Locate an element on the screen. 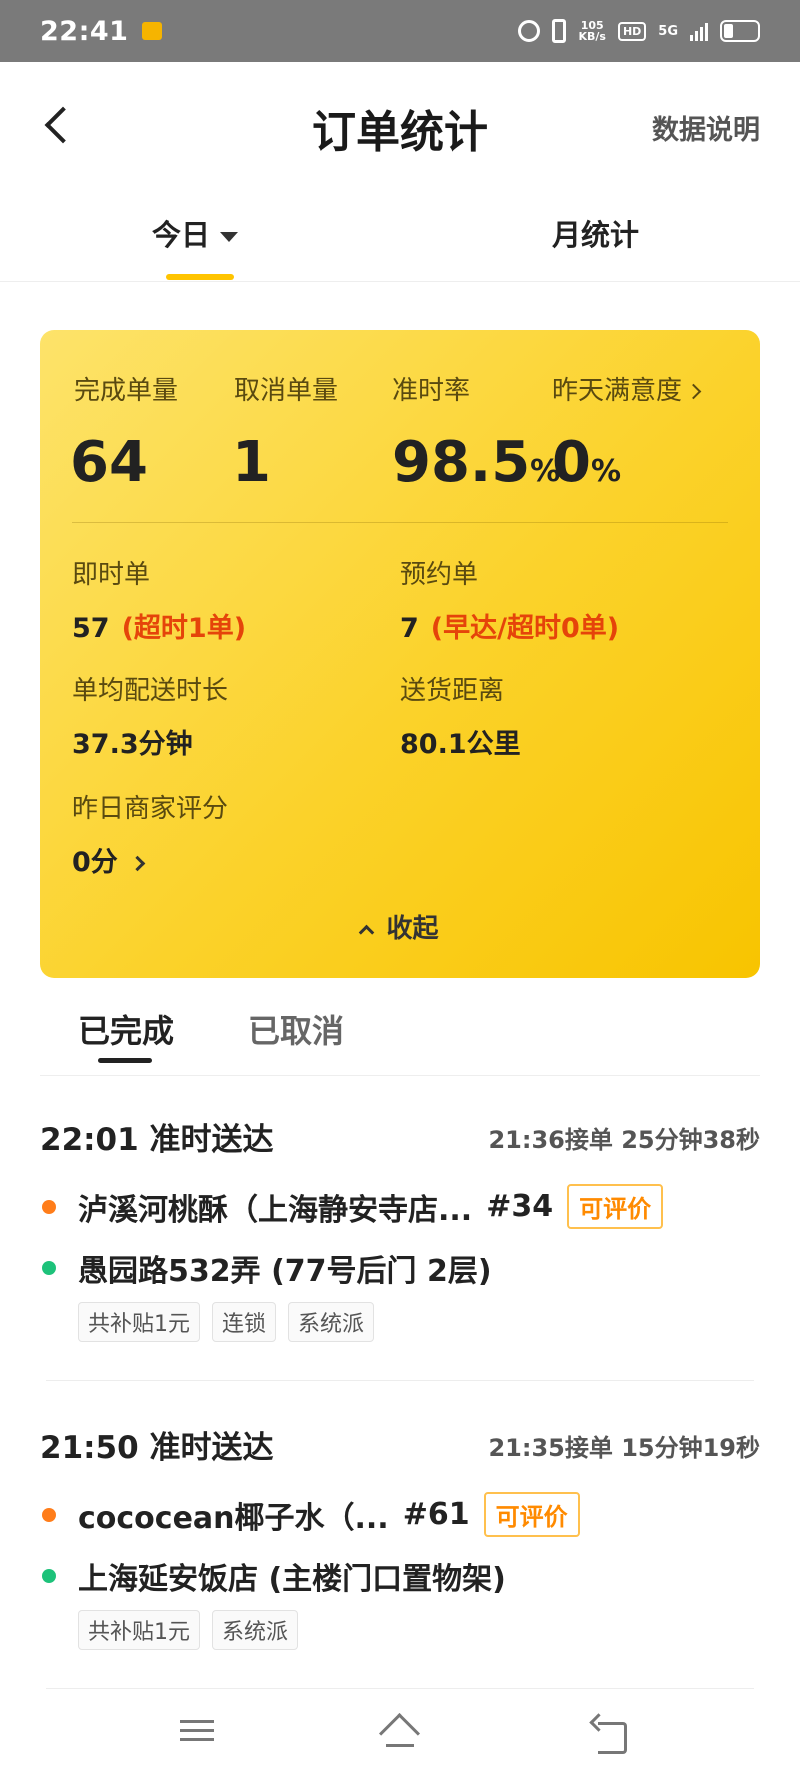  order-number: #61 is located at coordinates (436, 1514).